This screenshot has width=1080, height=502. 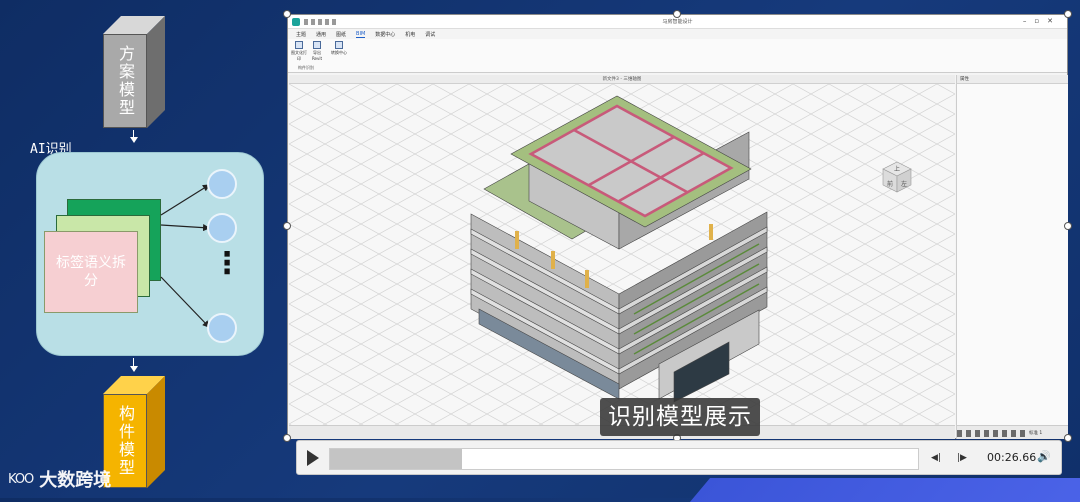 What do you see at coordinates (962, 458) in the screenshot?
I see `next-button: |▶` at bounding box center [962, 458].